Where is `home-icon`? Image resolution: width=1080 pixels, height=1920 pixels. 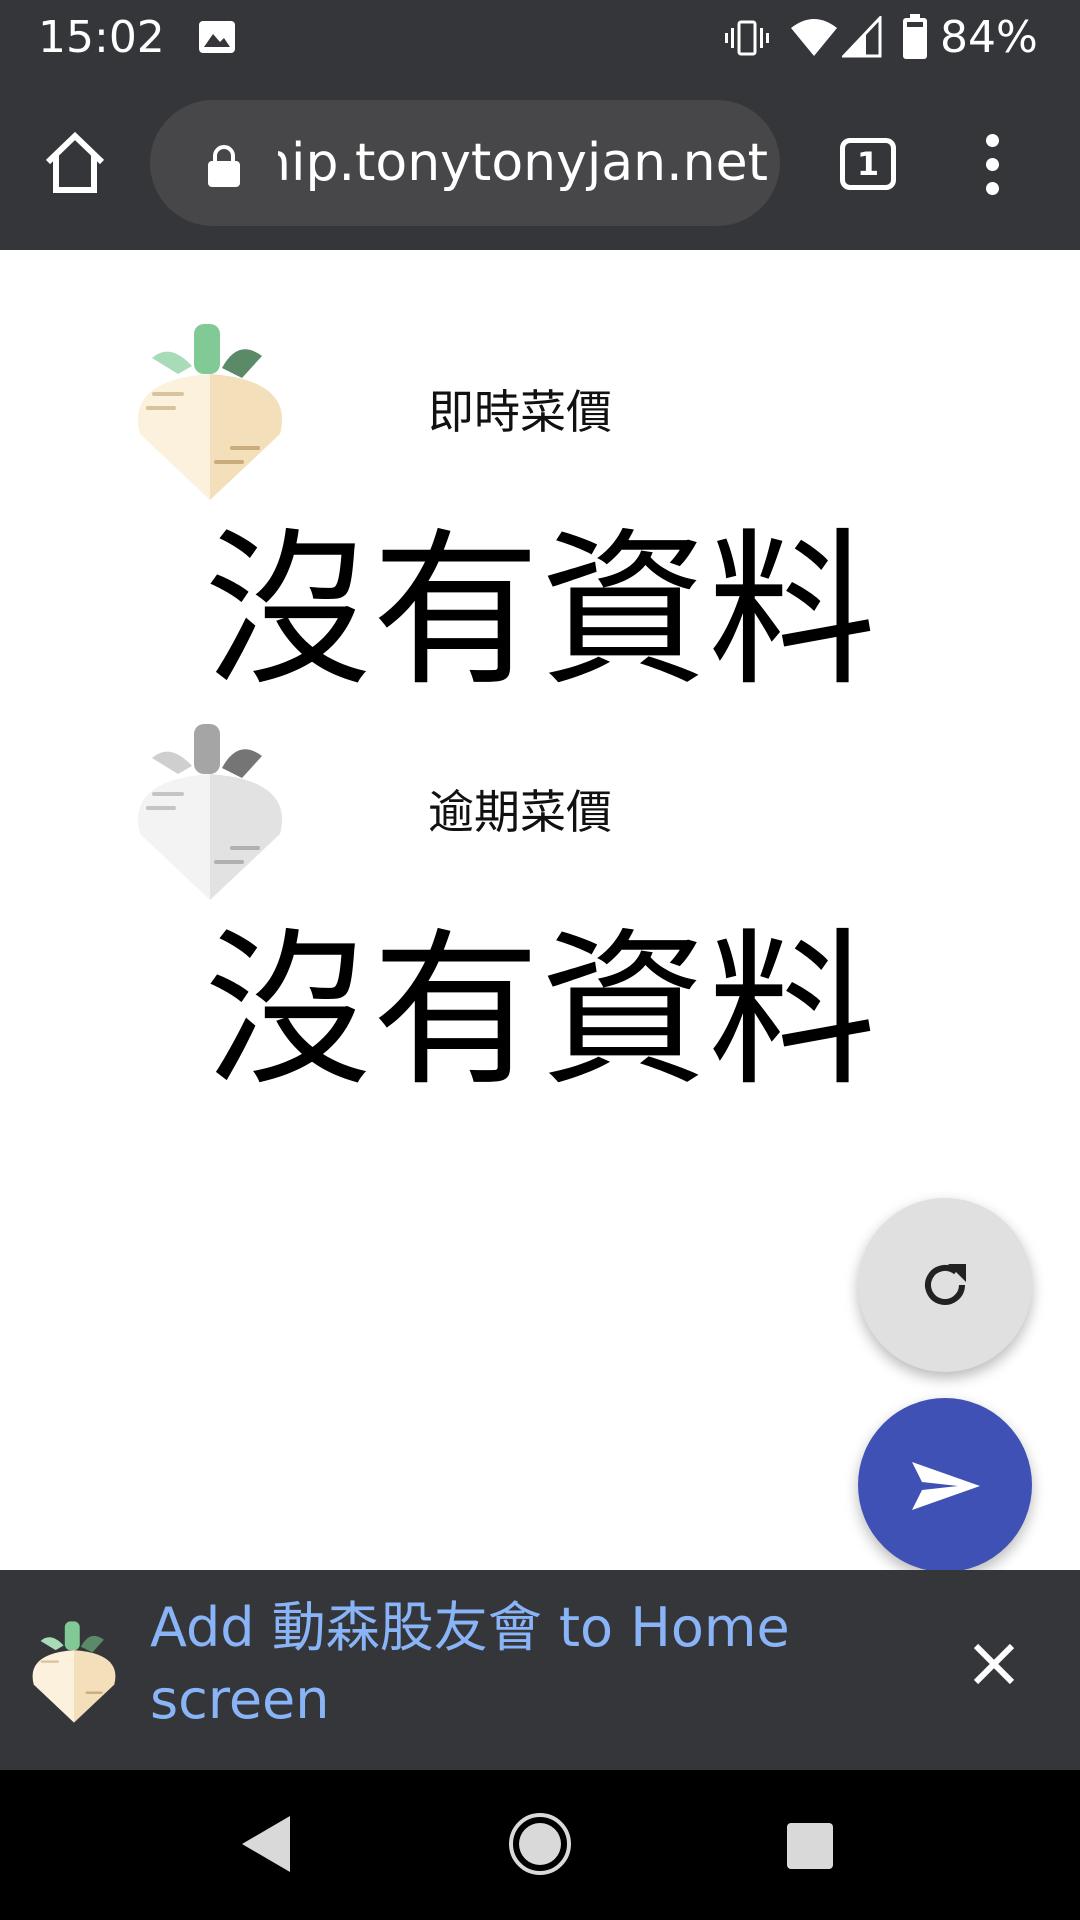
home-icon is located at coordinates (75, 163).